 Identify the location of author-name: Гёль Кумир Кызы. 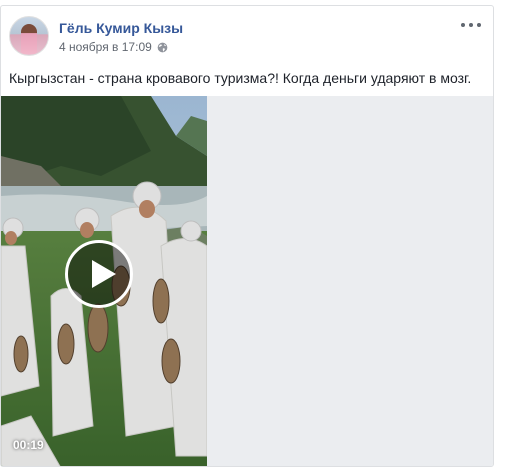
(121, 28).